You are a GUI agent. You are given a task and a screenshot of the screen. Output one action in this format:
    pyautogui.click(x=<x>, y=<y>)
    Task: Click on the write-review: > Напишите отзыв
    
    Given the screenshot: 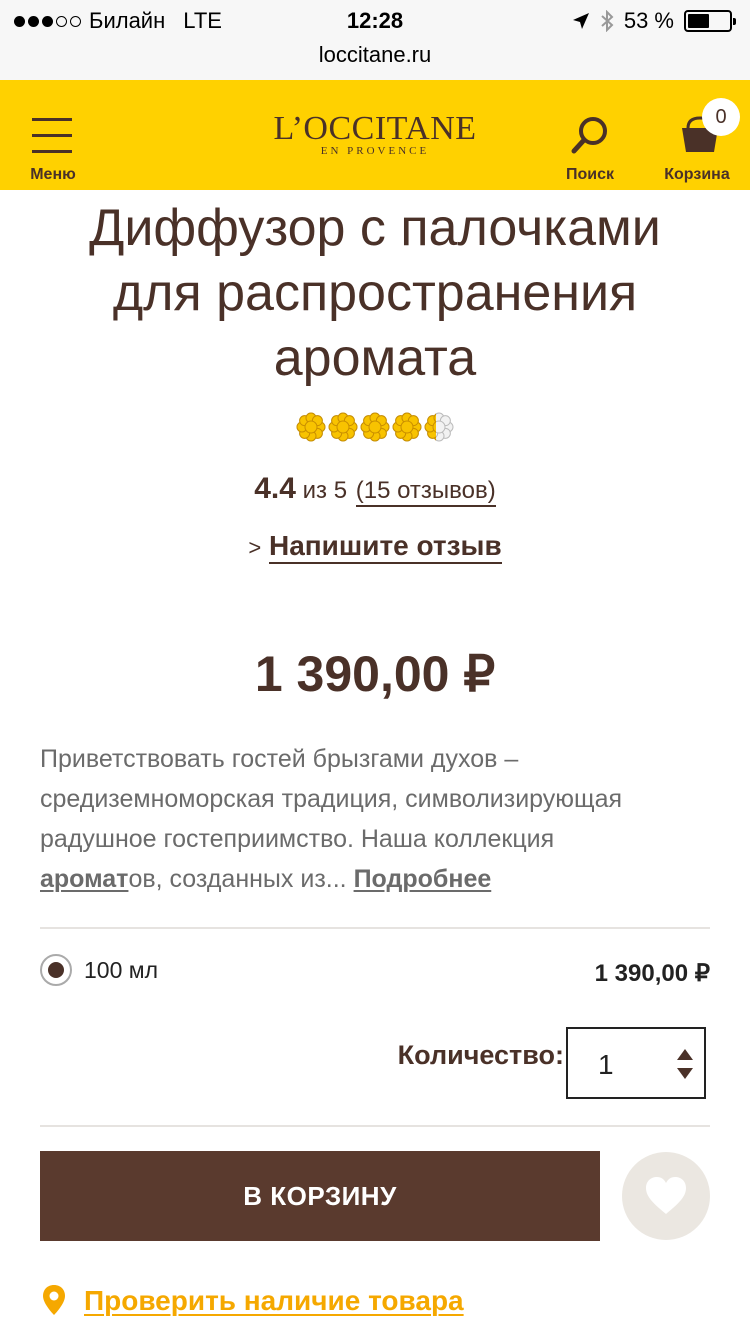 What is the action you would take?
    pyautogui.click(x=375, y=547)
    